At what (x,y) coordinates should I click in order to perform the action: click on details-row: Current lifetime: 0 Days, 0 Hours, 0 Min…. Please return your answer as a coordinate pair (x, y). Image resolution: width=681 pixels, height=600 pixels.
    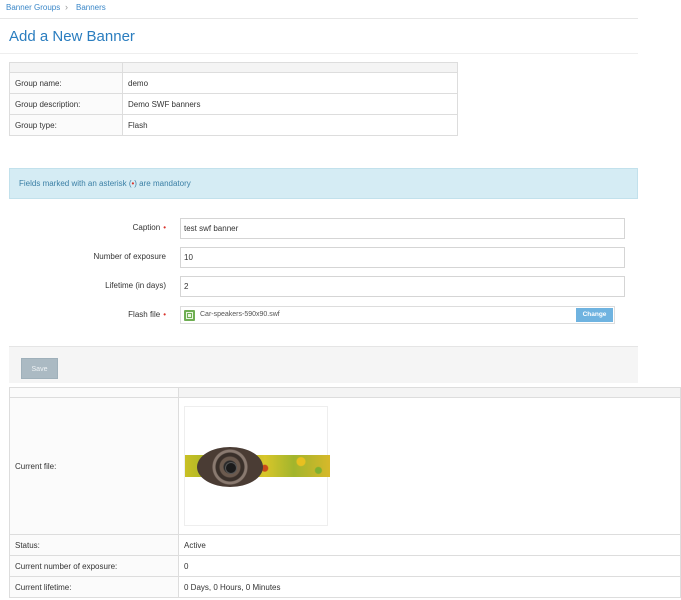
    Looking at the image, I should click on (345, 587).